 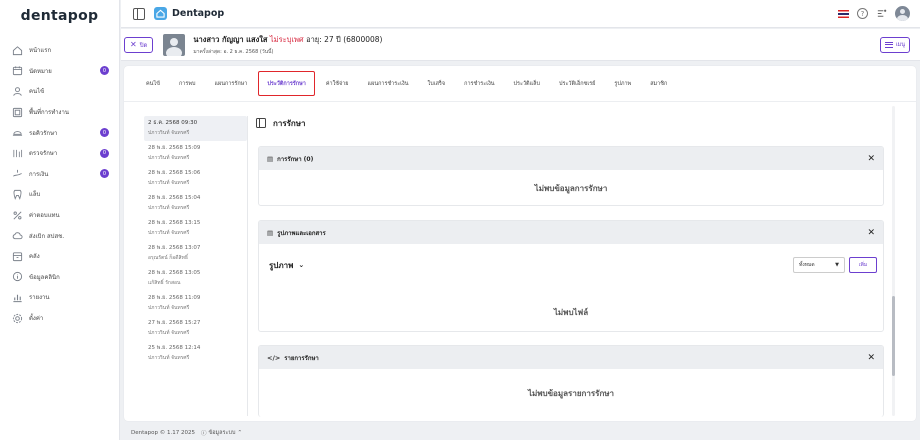 What do you see at coordinates (195, 253) in the screenshot?
I see `visit-date-item: 28 พ.ย. 2568 13:07 อรุณรัตน์ ก็อดีสิทธิ์` at bounding box center [195, 253].